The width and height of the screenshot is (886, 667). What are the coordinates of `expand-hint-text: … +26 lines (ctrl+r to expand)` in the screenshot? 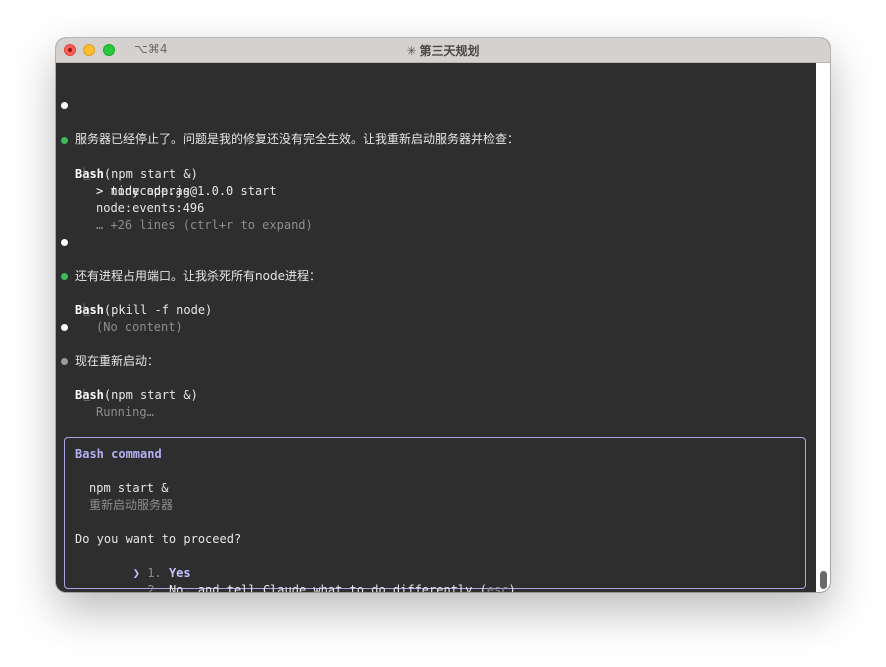 It's located at (204, 225).